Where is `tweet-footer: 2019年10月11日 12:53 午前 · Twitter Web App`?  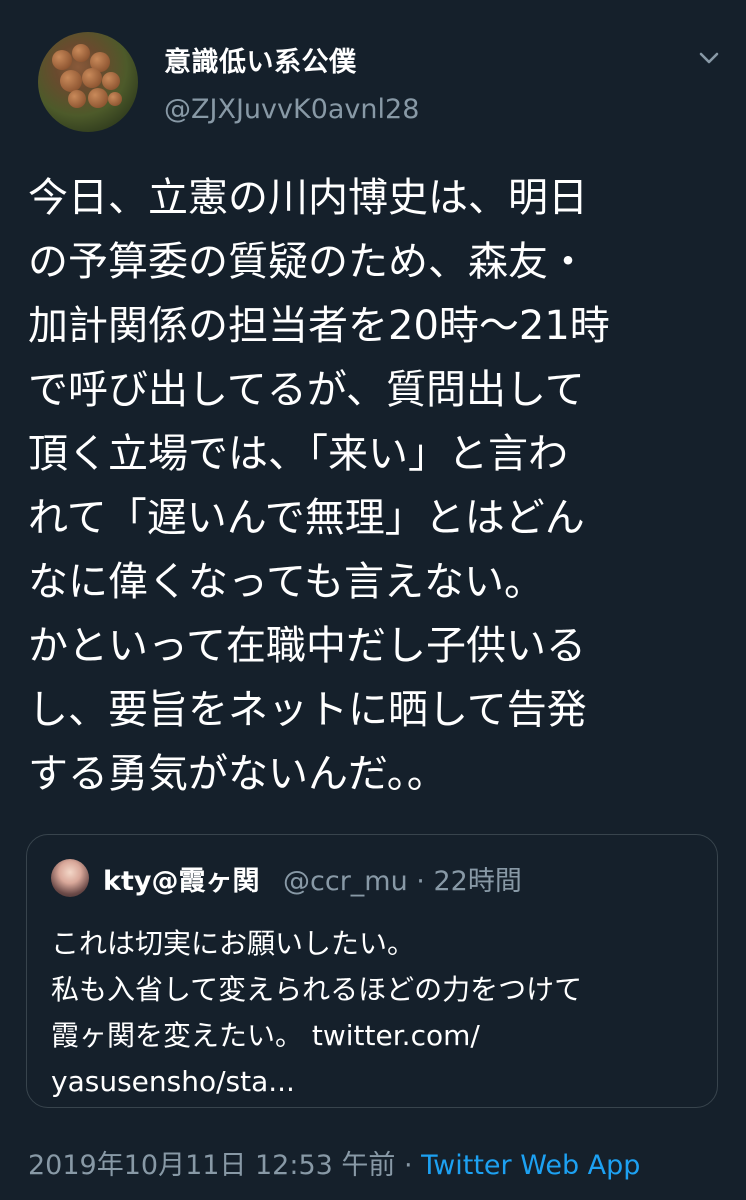
tweet-footer: 2019年10月11日 12:53 午前 · Twitter Web App is located at coordinates (334, 1162).